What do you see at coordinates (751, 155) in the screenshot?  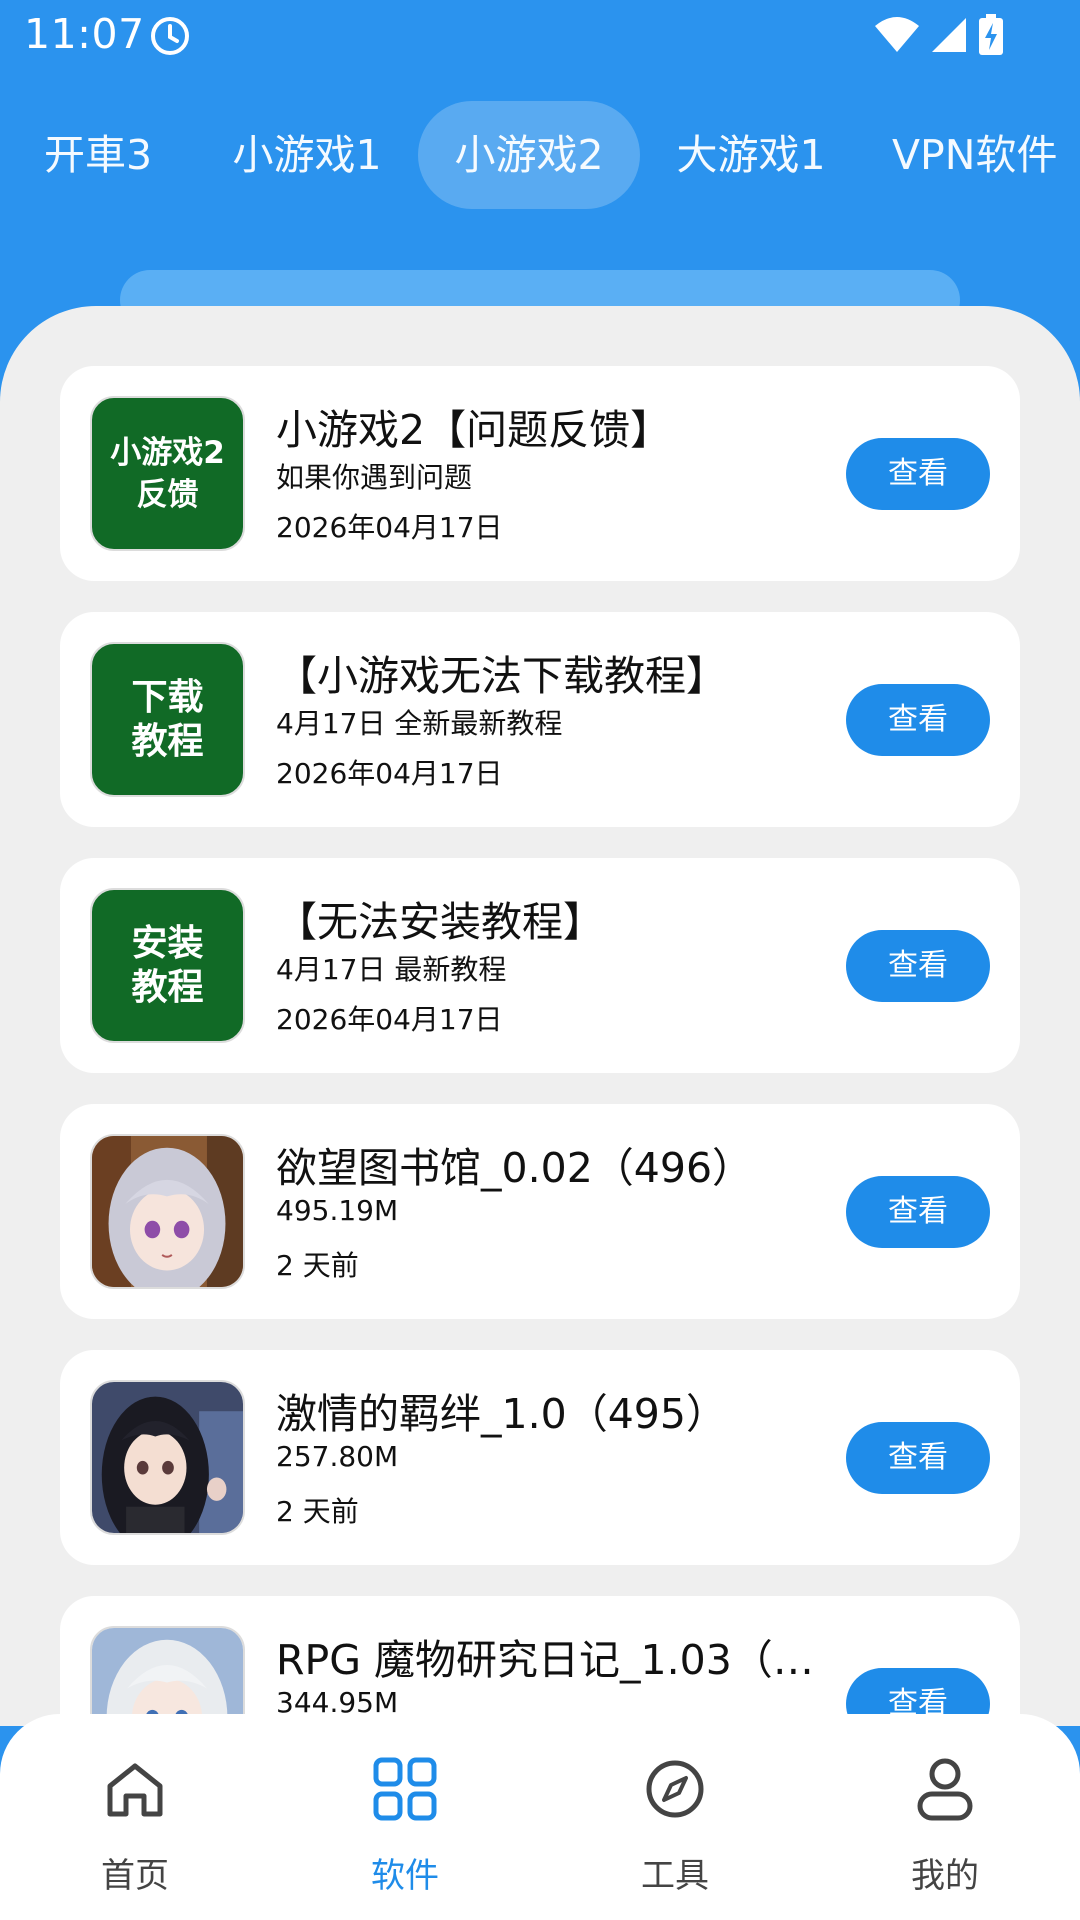 I see `tab-dayouxi1: 大游戏1` at bounding box center [751, 155].